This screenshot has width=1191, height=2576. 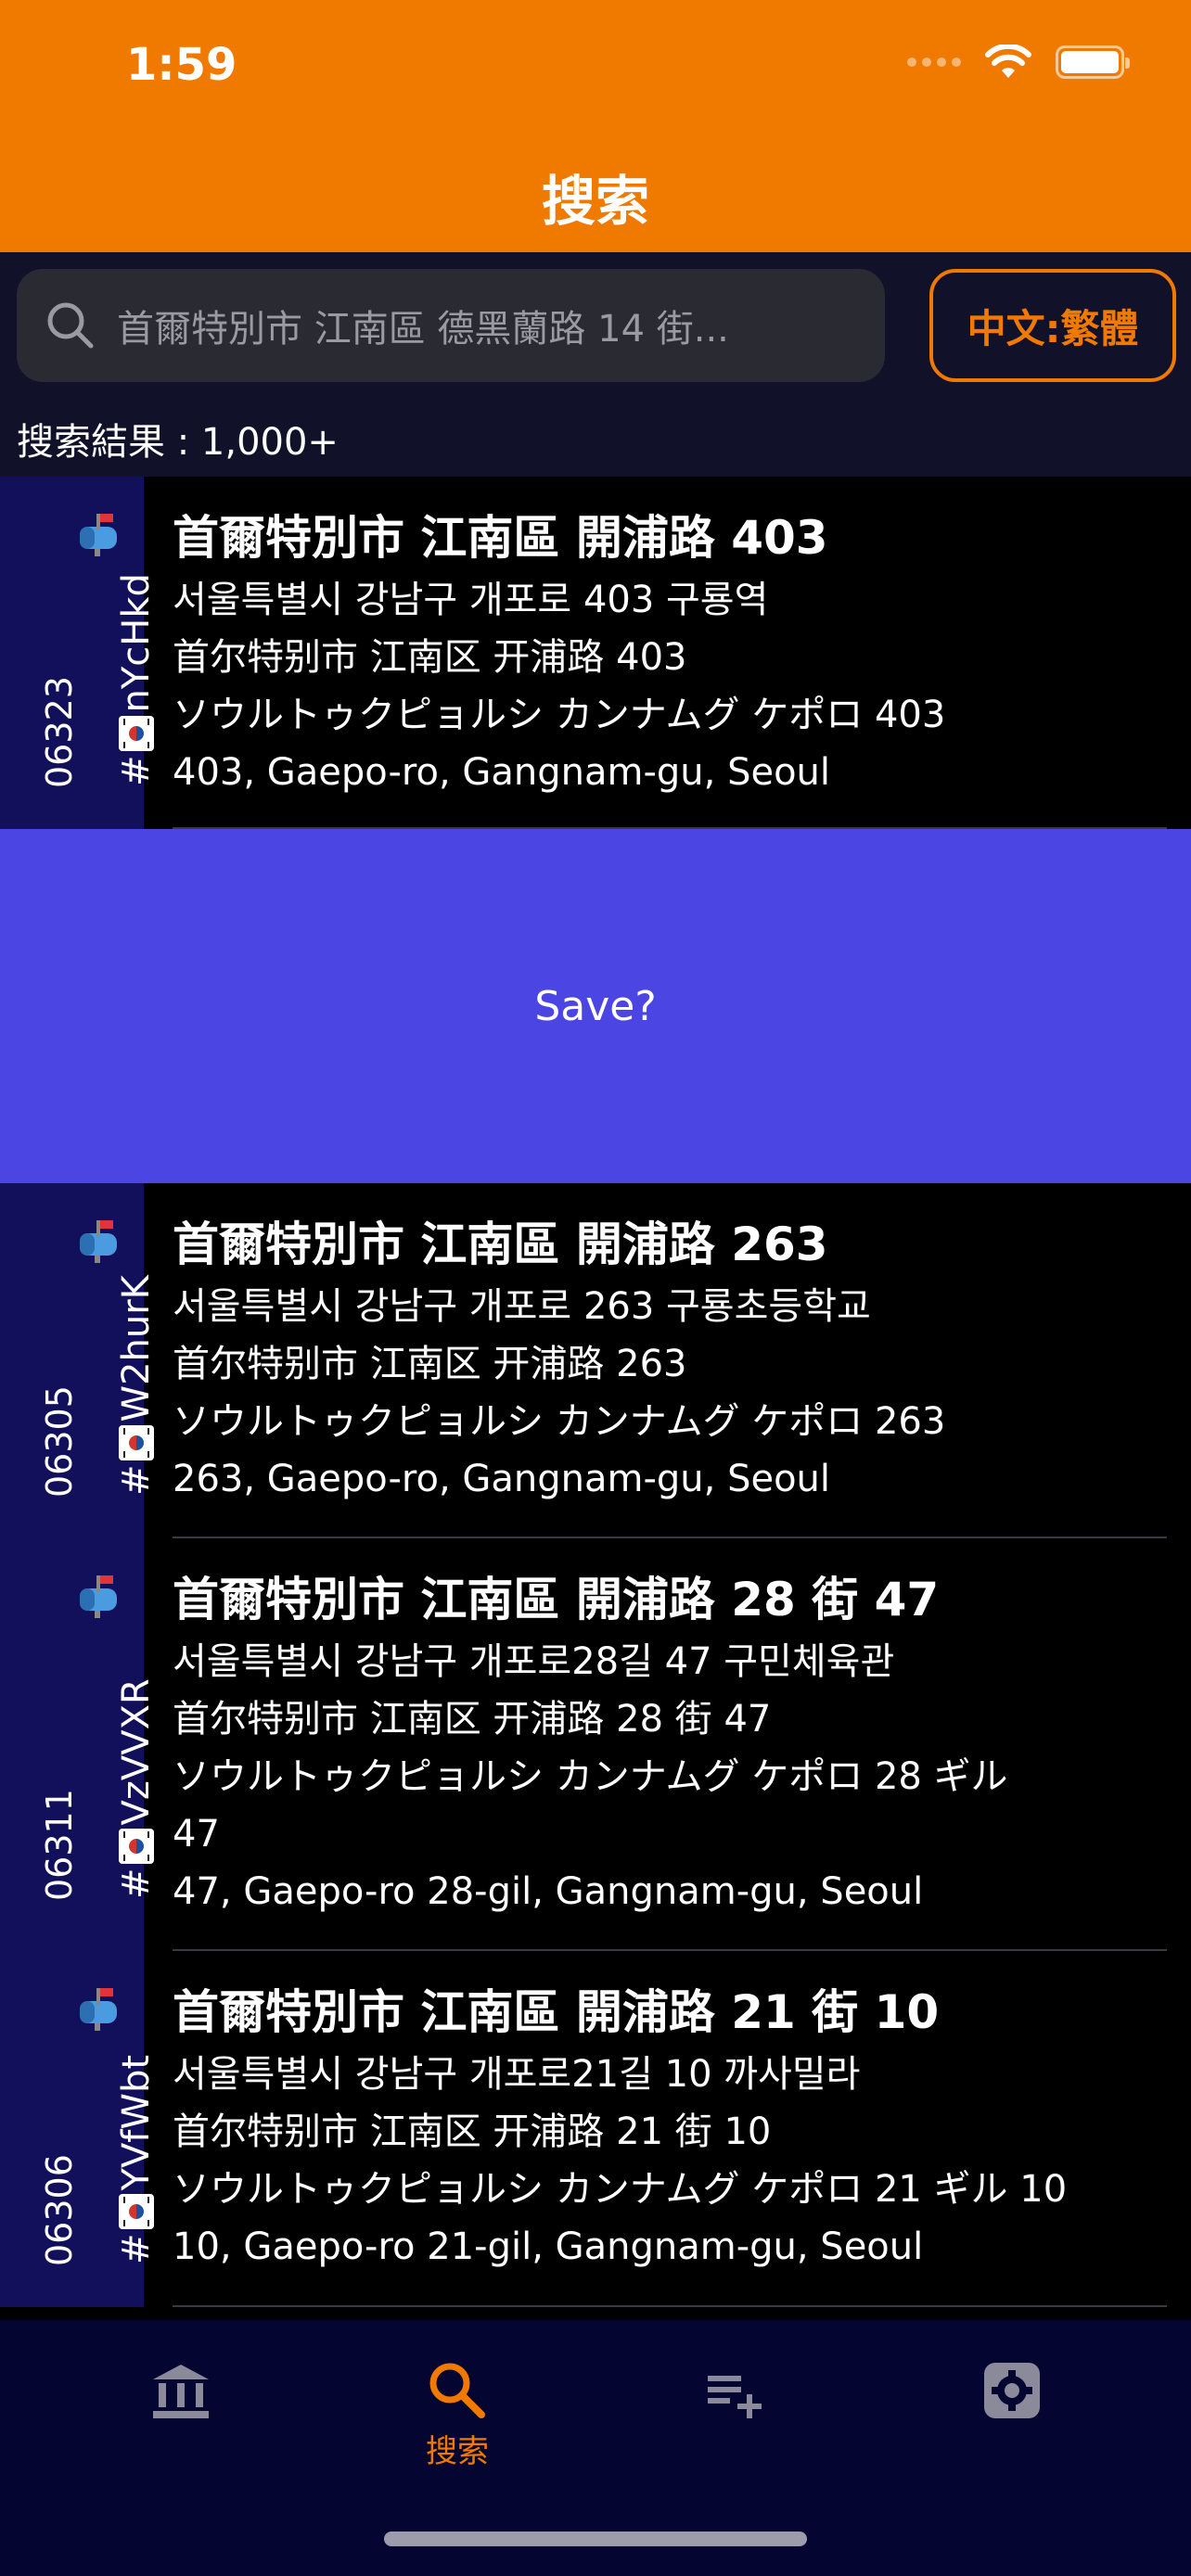 What do you see at coordinates (471, 600) in the screenshot?
I see `address-korean: 서울특별시 강남구 개포로 403 구룡역` at bounding box center [471, 600].